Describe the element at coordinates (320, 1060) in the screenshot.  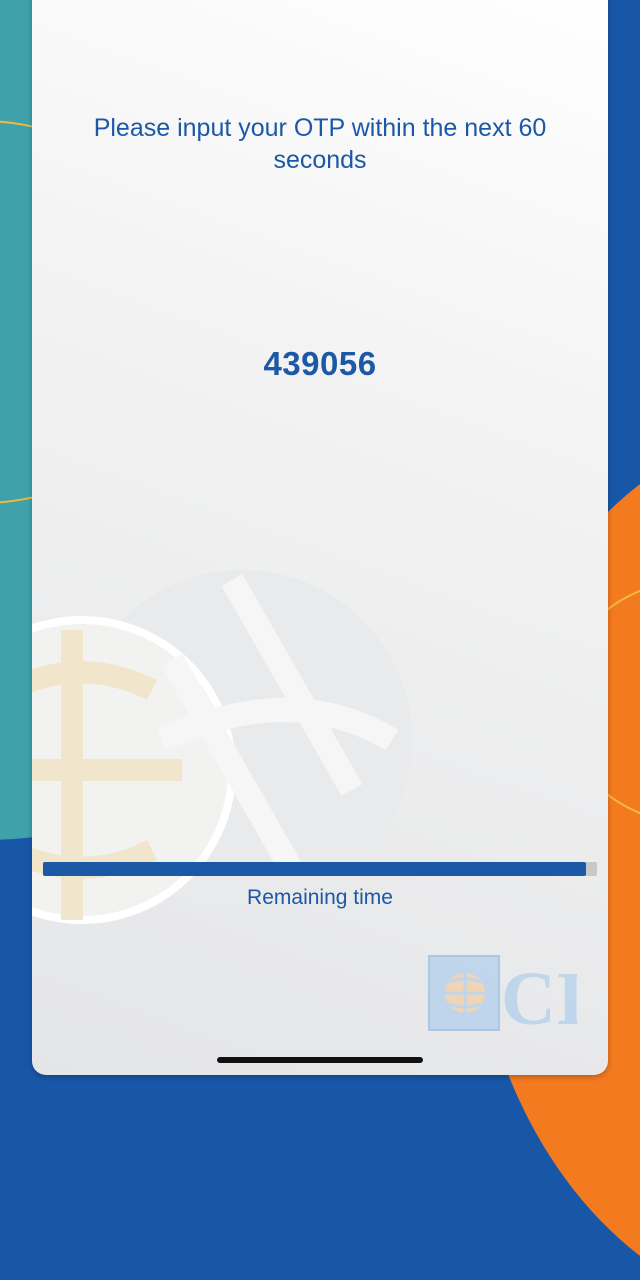
I see `home-indicator` at that location.